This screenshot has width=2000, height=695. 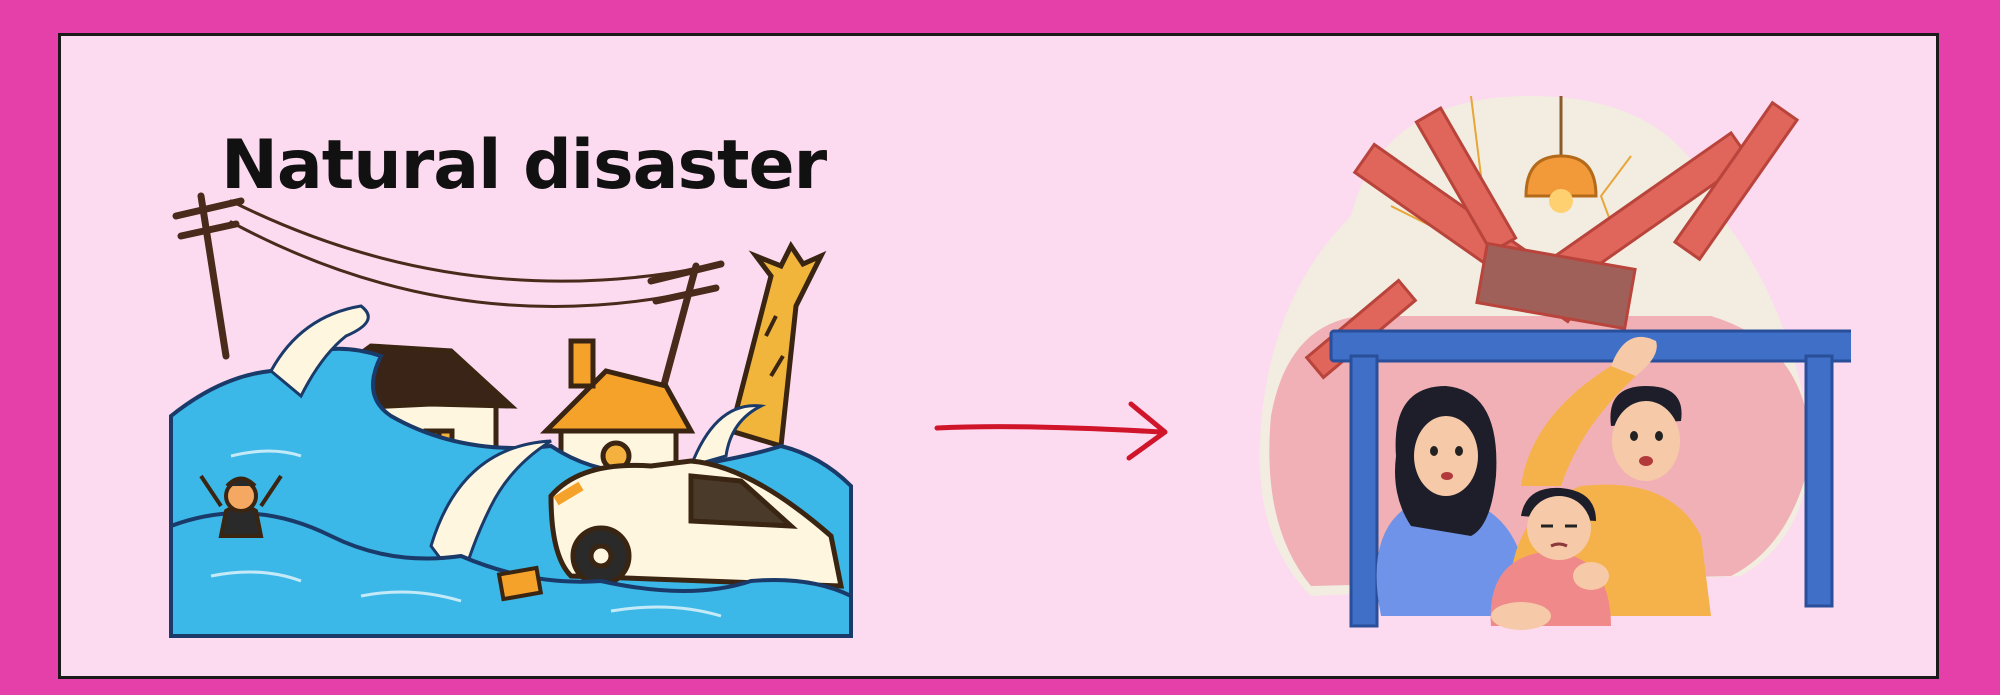 What do you see at coordinates (520, 583) in the screenshot?
I see `floating-debris-icon` at bounding box center [520, 583].